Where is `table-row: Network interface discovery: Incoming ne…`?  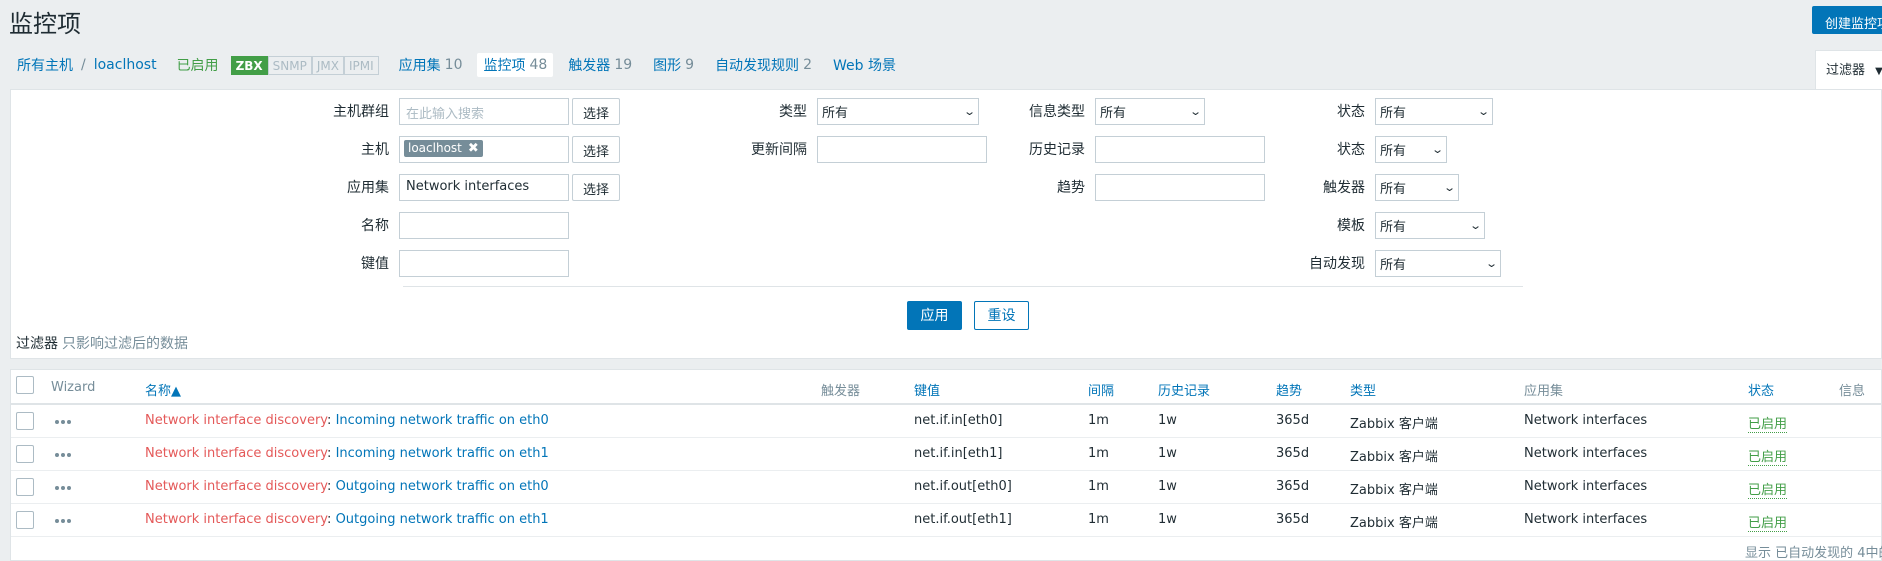
table-row: Network interface discovery: Incoming ne… is located at coordinates (946, 421).